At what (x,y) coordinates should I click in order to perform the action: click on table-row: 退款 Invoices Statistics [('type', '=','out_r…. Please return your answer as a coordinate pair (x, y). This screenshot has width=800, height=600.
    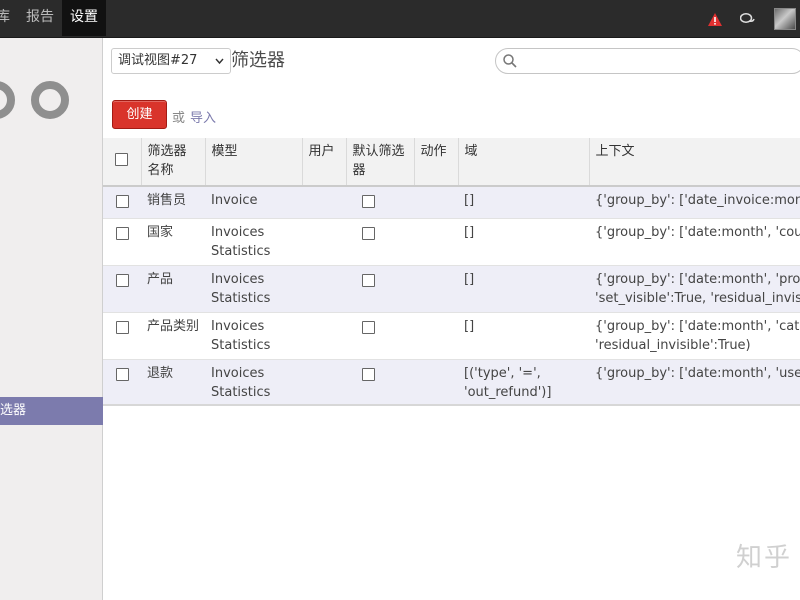
    Looking at the image, I should click on (451, 381).